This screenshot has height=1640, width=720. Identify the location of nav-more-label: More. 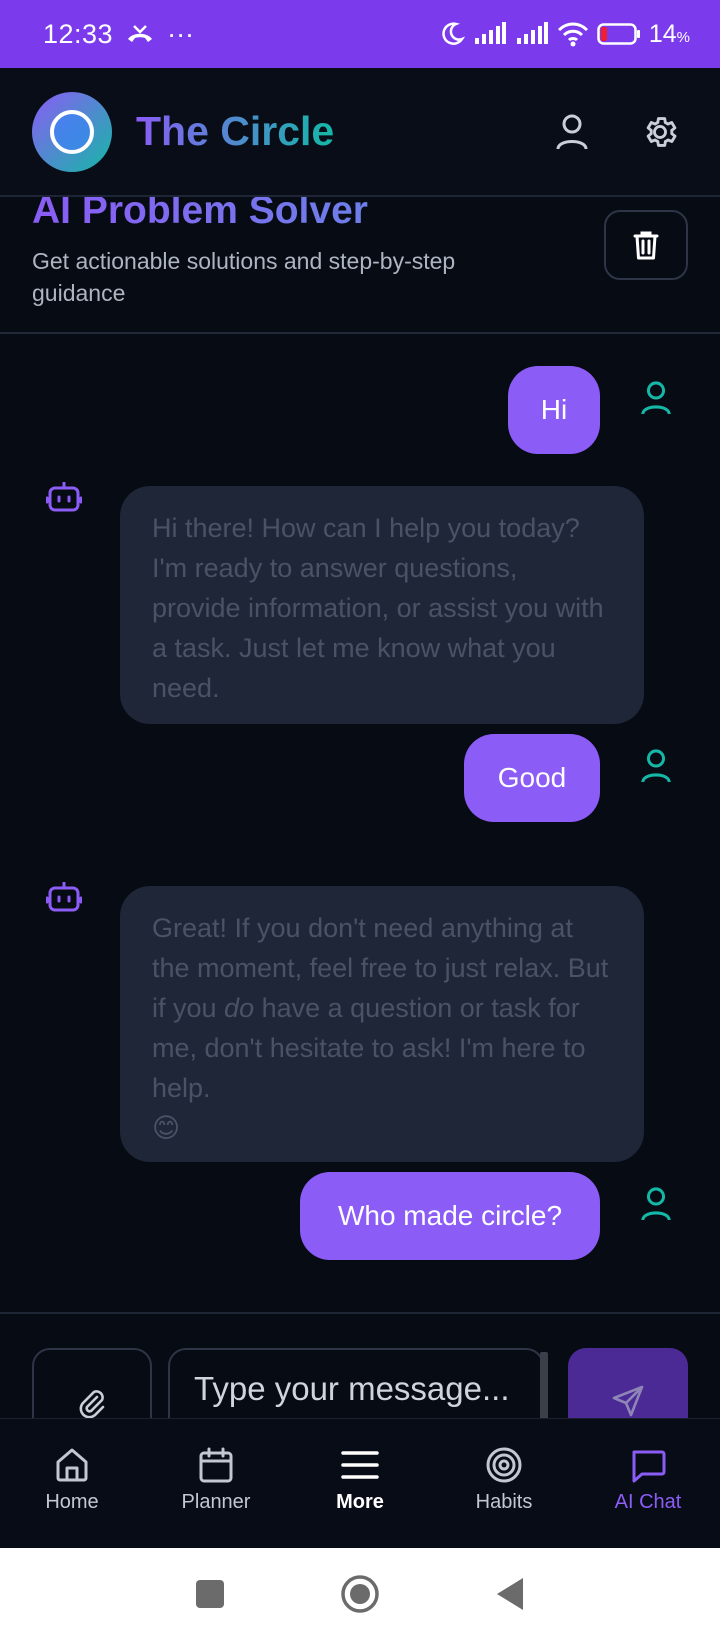
(360, 1502).